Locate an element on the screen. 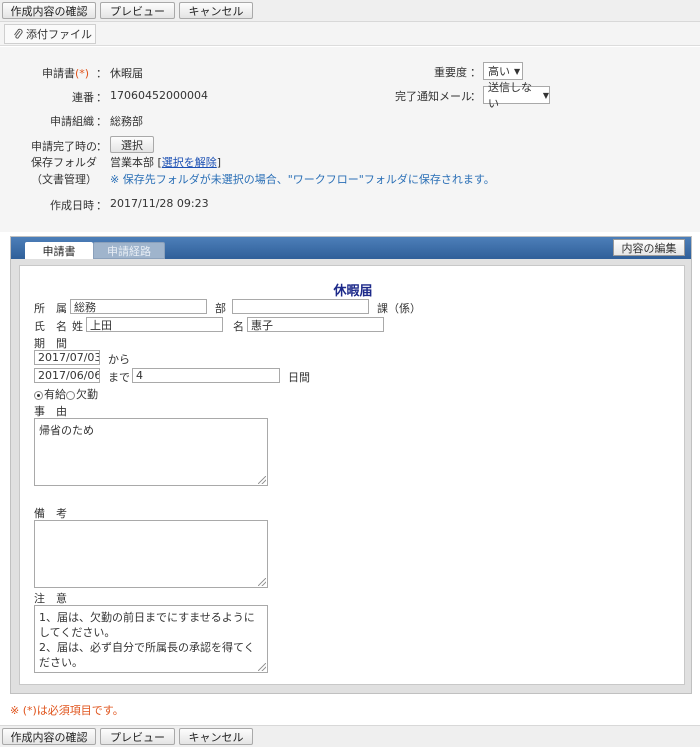  org-label: 申請組織 is located at coordinates (72, 121).